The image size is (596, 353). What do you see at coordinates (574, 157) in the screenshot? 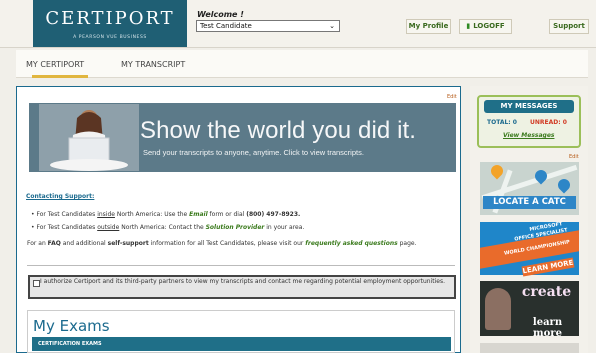
I see `sidebar-edit-link: Edit` at bounding box center [574, 157].